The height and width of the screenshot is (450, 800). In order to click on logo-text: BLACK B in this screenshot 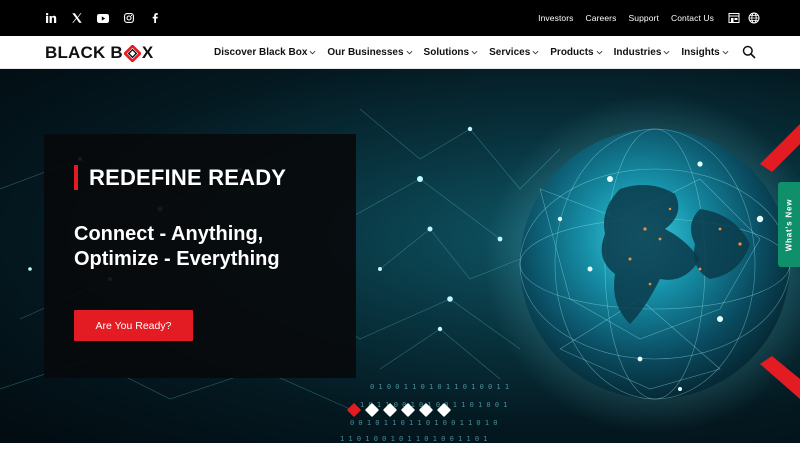, I will do `click(84, 52)`.